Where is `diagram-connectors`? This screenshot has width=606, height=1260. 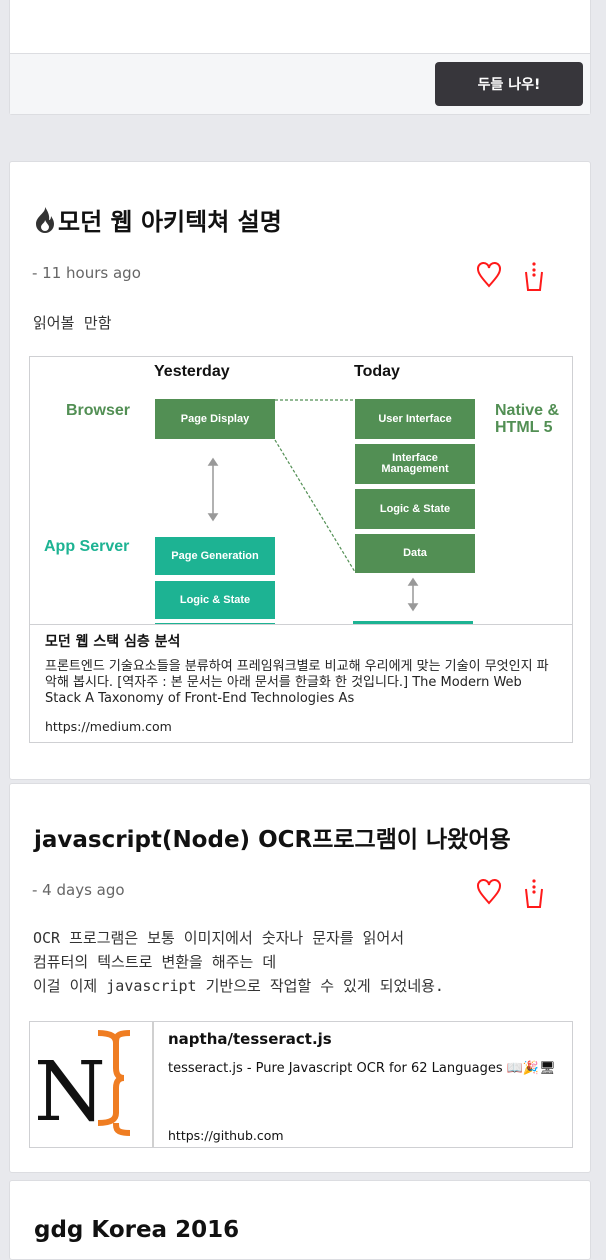 diagram-connectors is located at coordinates (313, 505).